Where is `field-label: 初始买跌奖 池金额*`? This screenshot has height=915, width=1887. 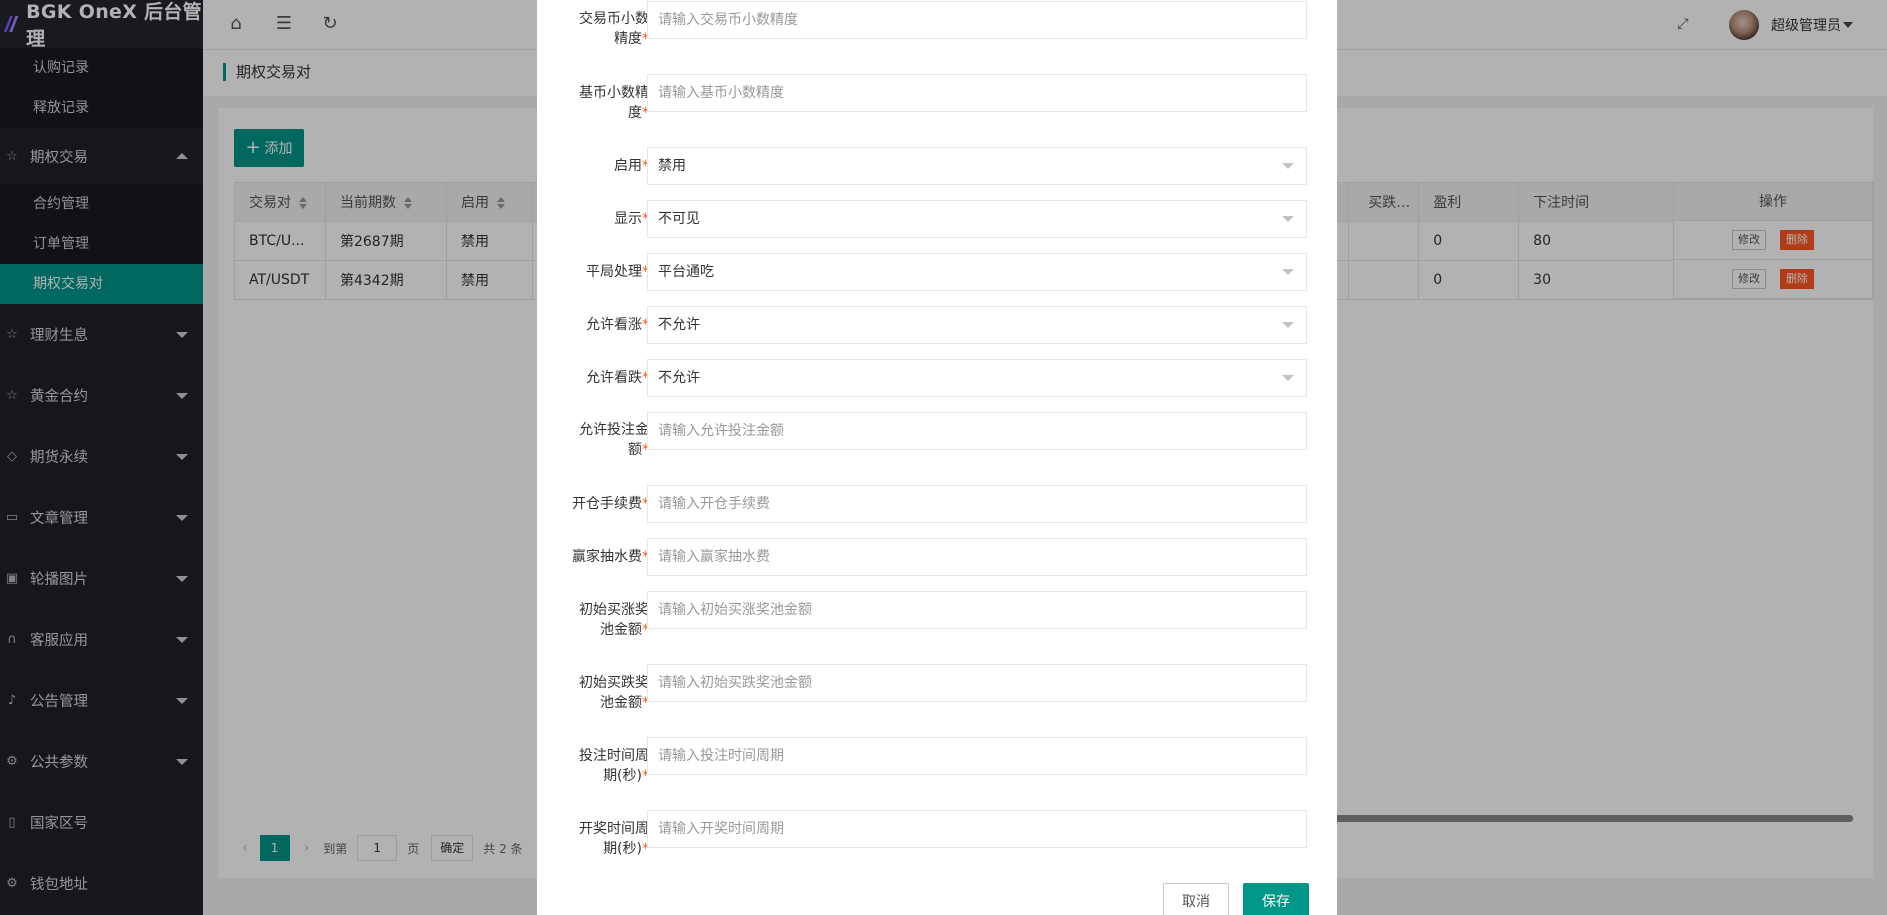
field-label: 初始买跌奖 池金额* is located at coordinates (614, 693).